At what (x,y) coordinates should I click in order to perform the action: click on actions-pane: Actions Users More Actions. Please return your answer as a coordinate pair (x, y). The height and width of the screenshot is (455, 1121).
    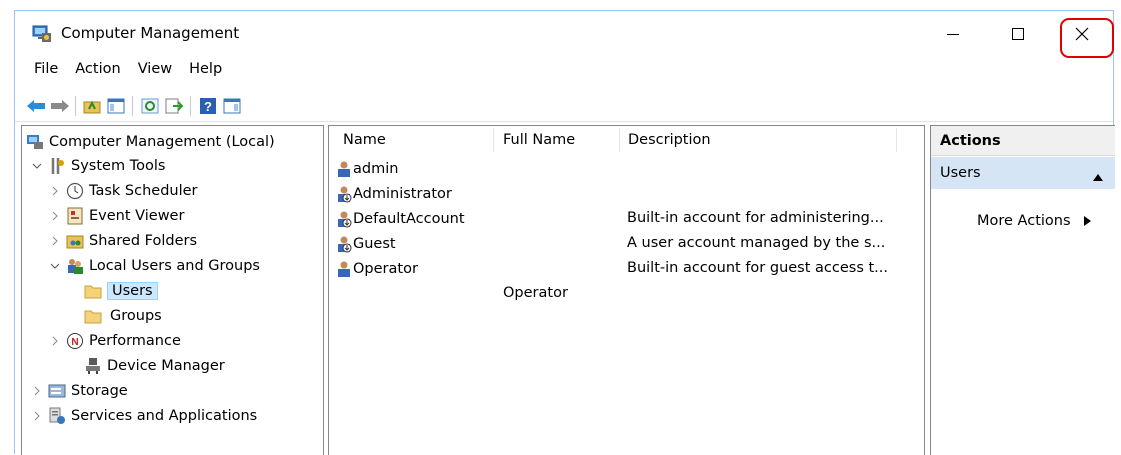
    Looking at the image, I should click on (1022, 290).